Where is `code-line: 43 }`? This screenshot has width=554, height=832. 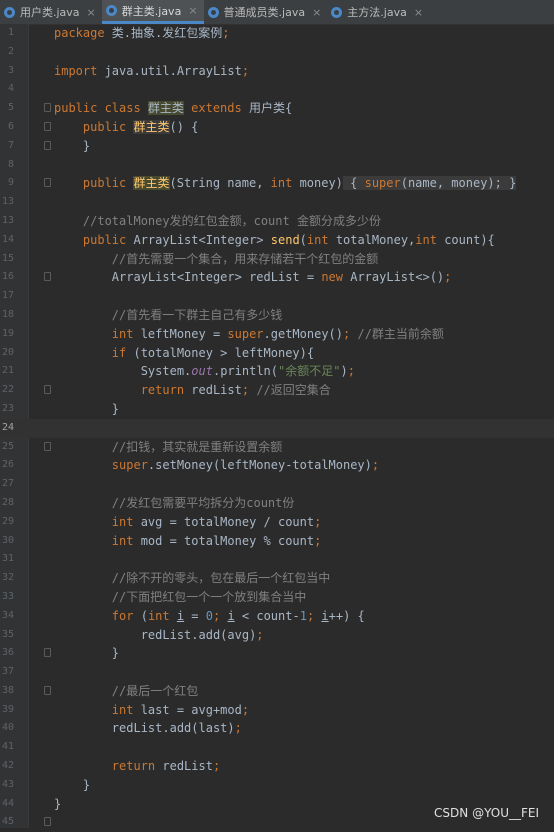 code-line: 43 } is located at coordinates (277, 785).